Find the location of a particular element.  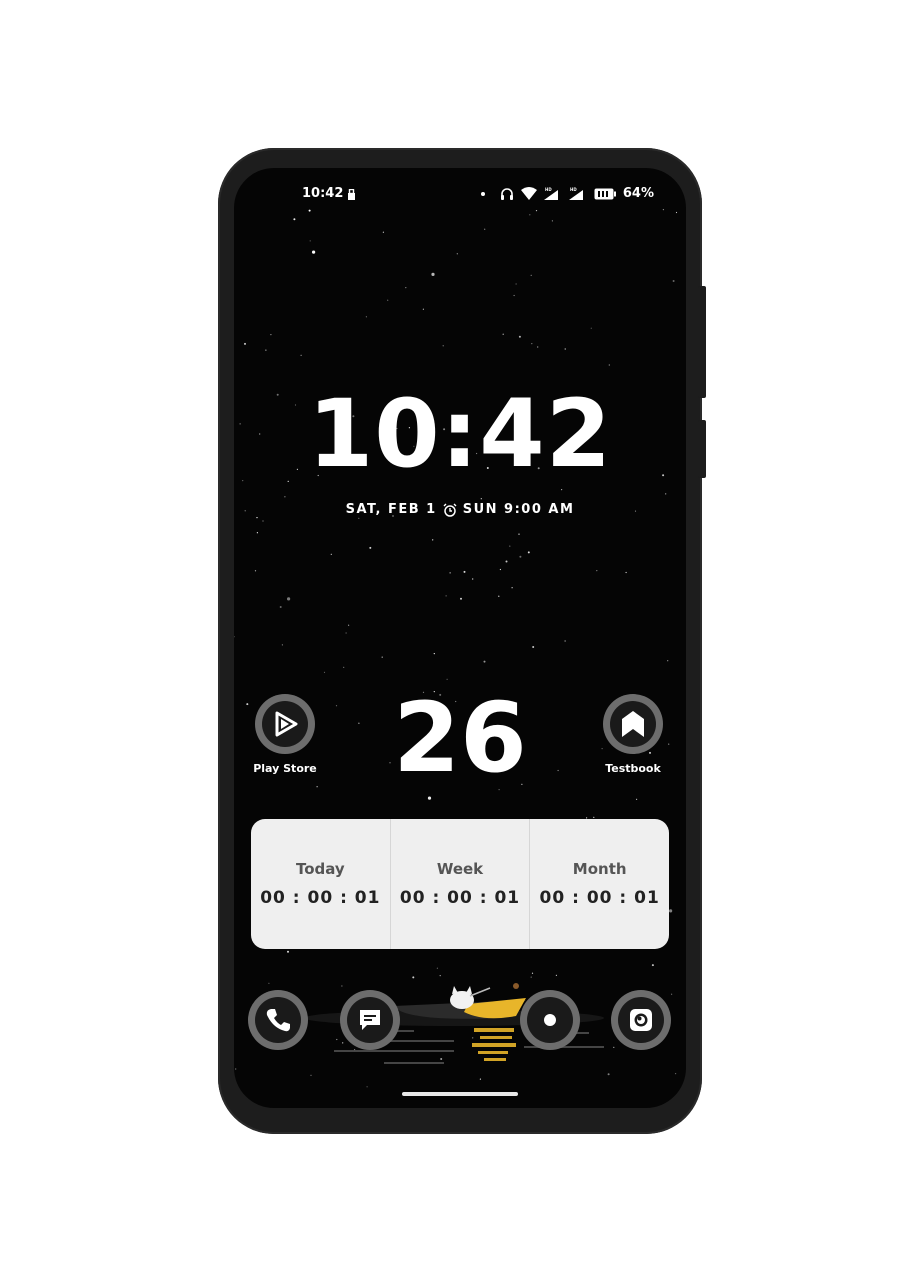

camera-dot-icon is located at coordinates (550, 1020).